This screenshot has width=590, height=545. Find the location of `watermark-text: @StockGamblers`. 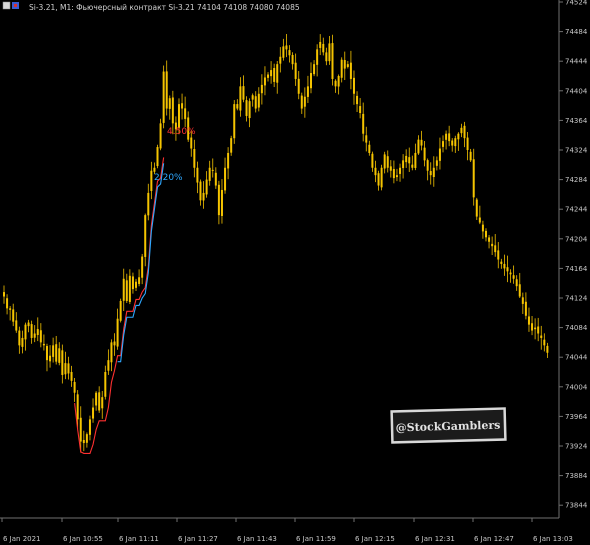

watermark-text: @StockGamblers is located at coordinates (448, 427).